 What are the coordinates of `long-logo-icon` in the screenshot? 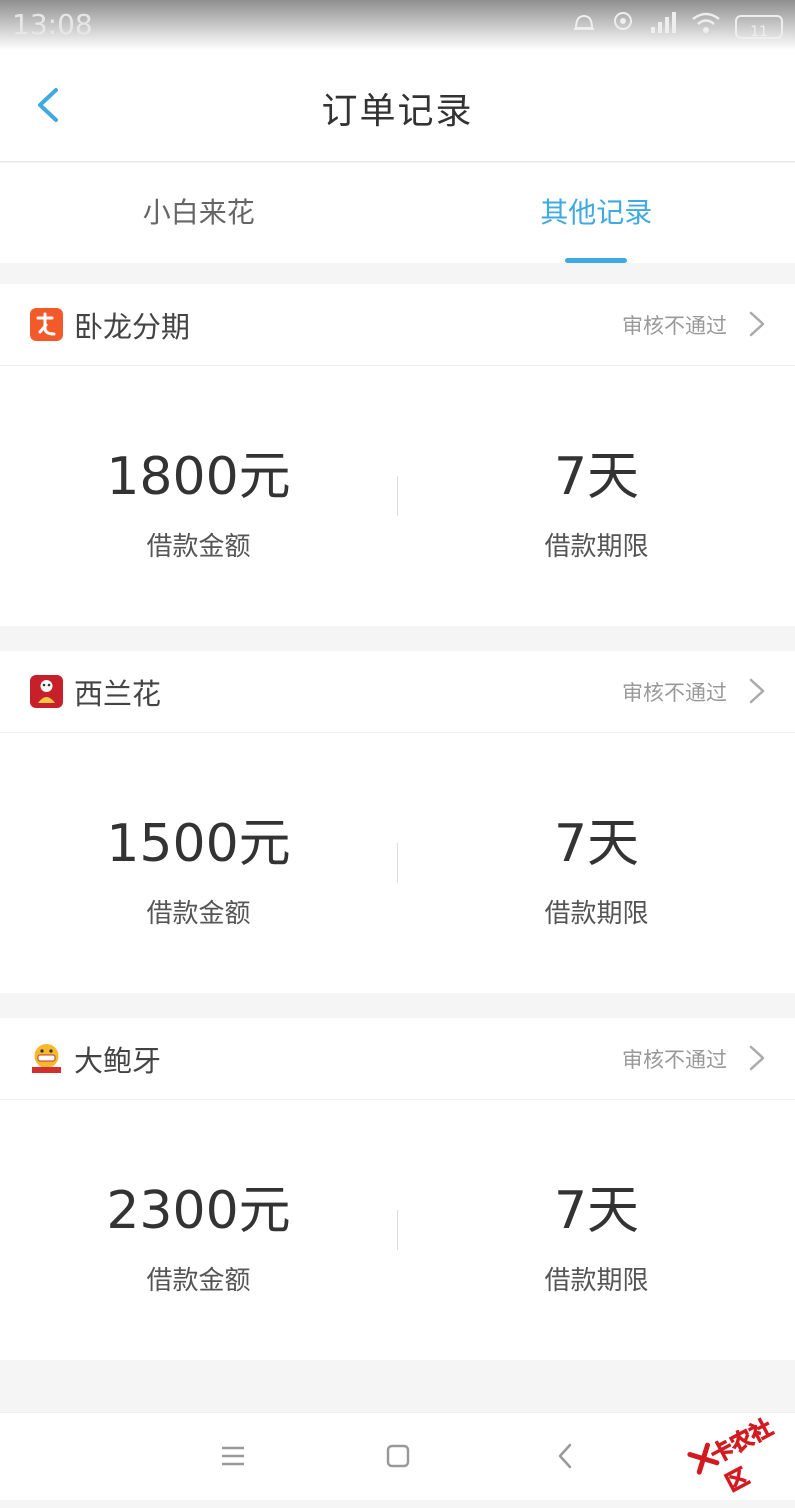 It's located at (46, 324).